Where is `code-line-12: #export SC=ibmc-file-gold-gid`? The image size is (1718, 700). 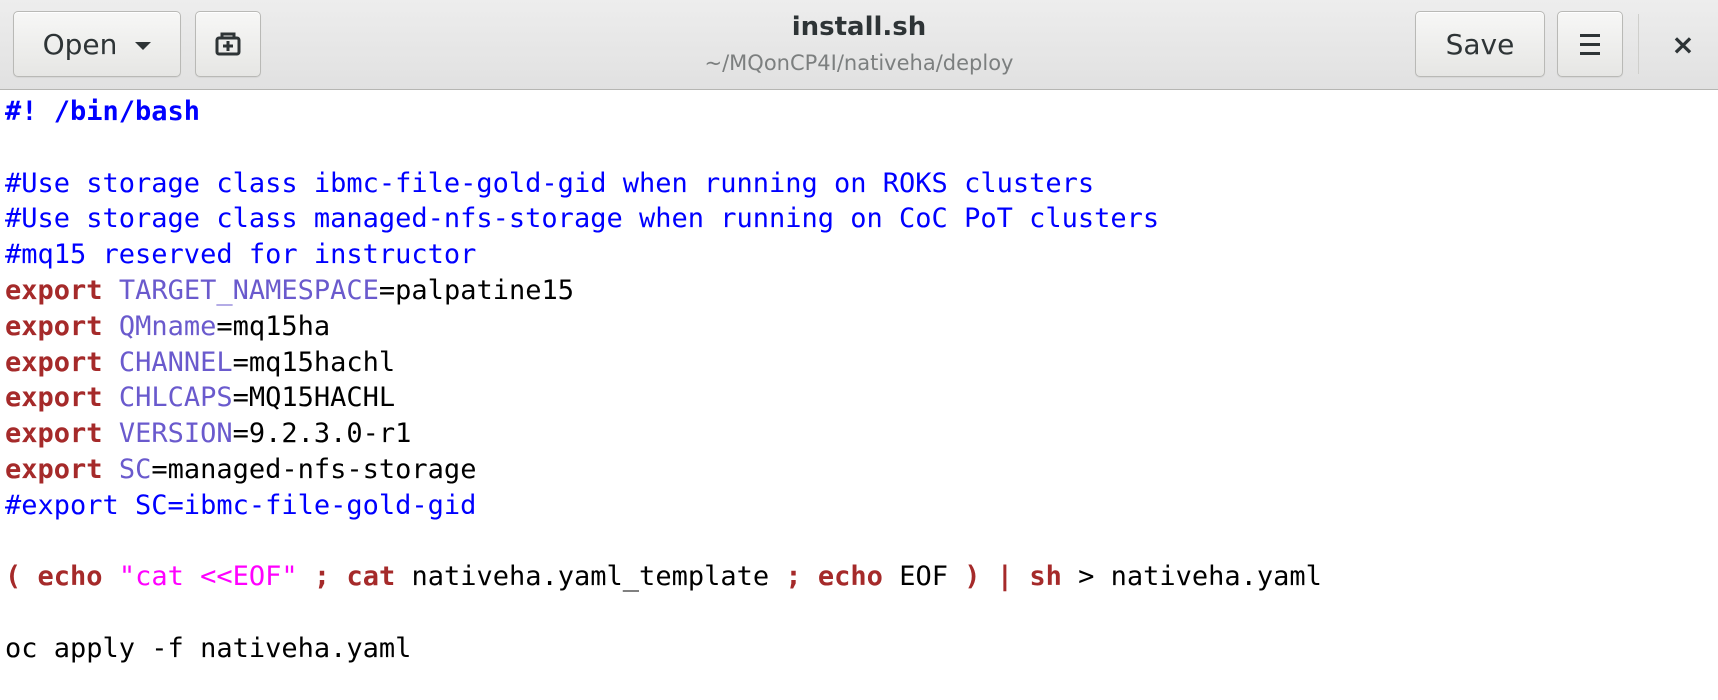
code-line-12: #export SC=ibmc-file-gold-gid is located at coordinates (861, 506).